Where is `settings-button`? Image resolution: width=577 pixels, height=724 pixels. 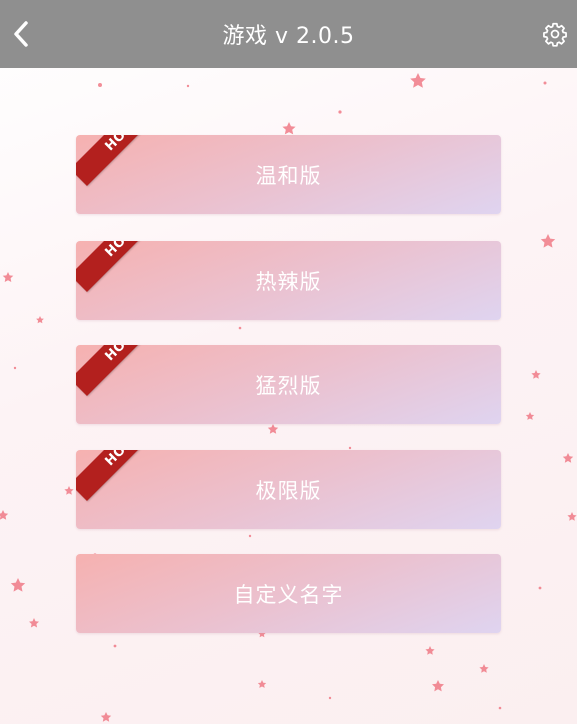 settings-button is located at coordinates (555, 34).